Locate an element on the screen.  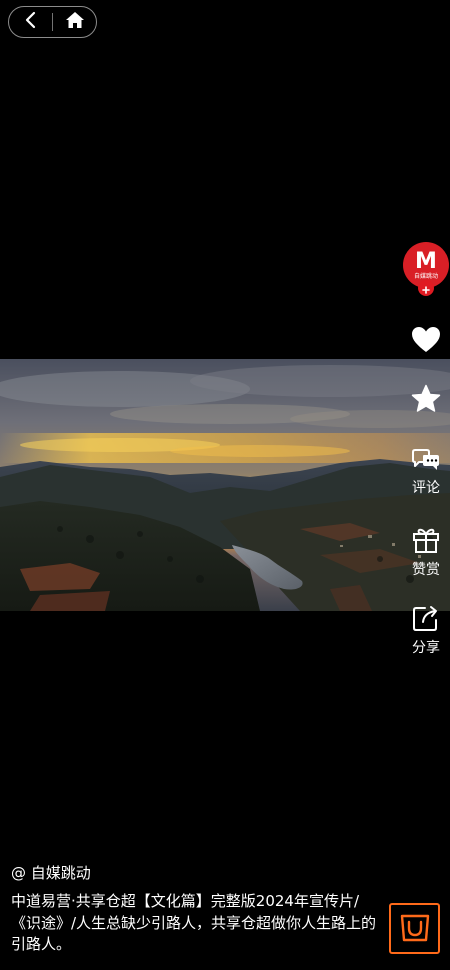
shopping-bag-icon is located at coordinates (415, 929).